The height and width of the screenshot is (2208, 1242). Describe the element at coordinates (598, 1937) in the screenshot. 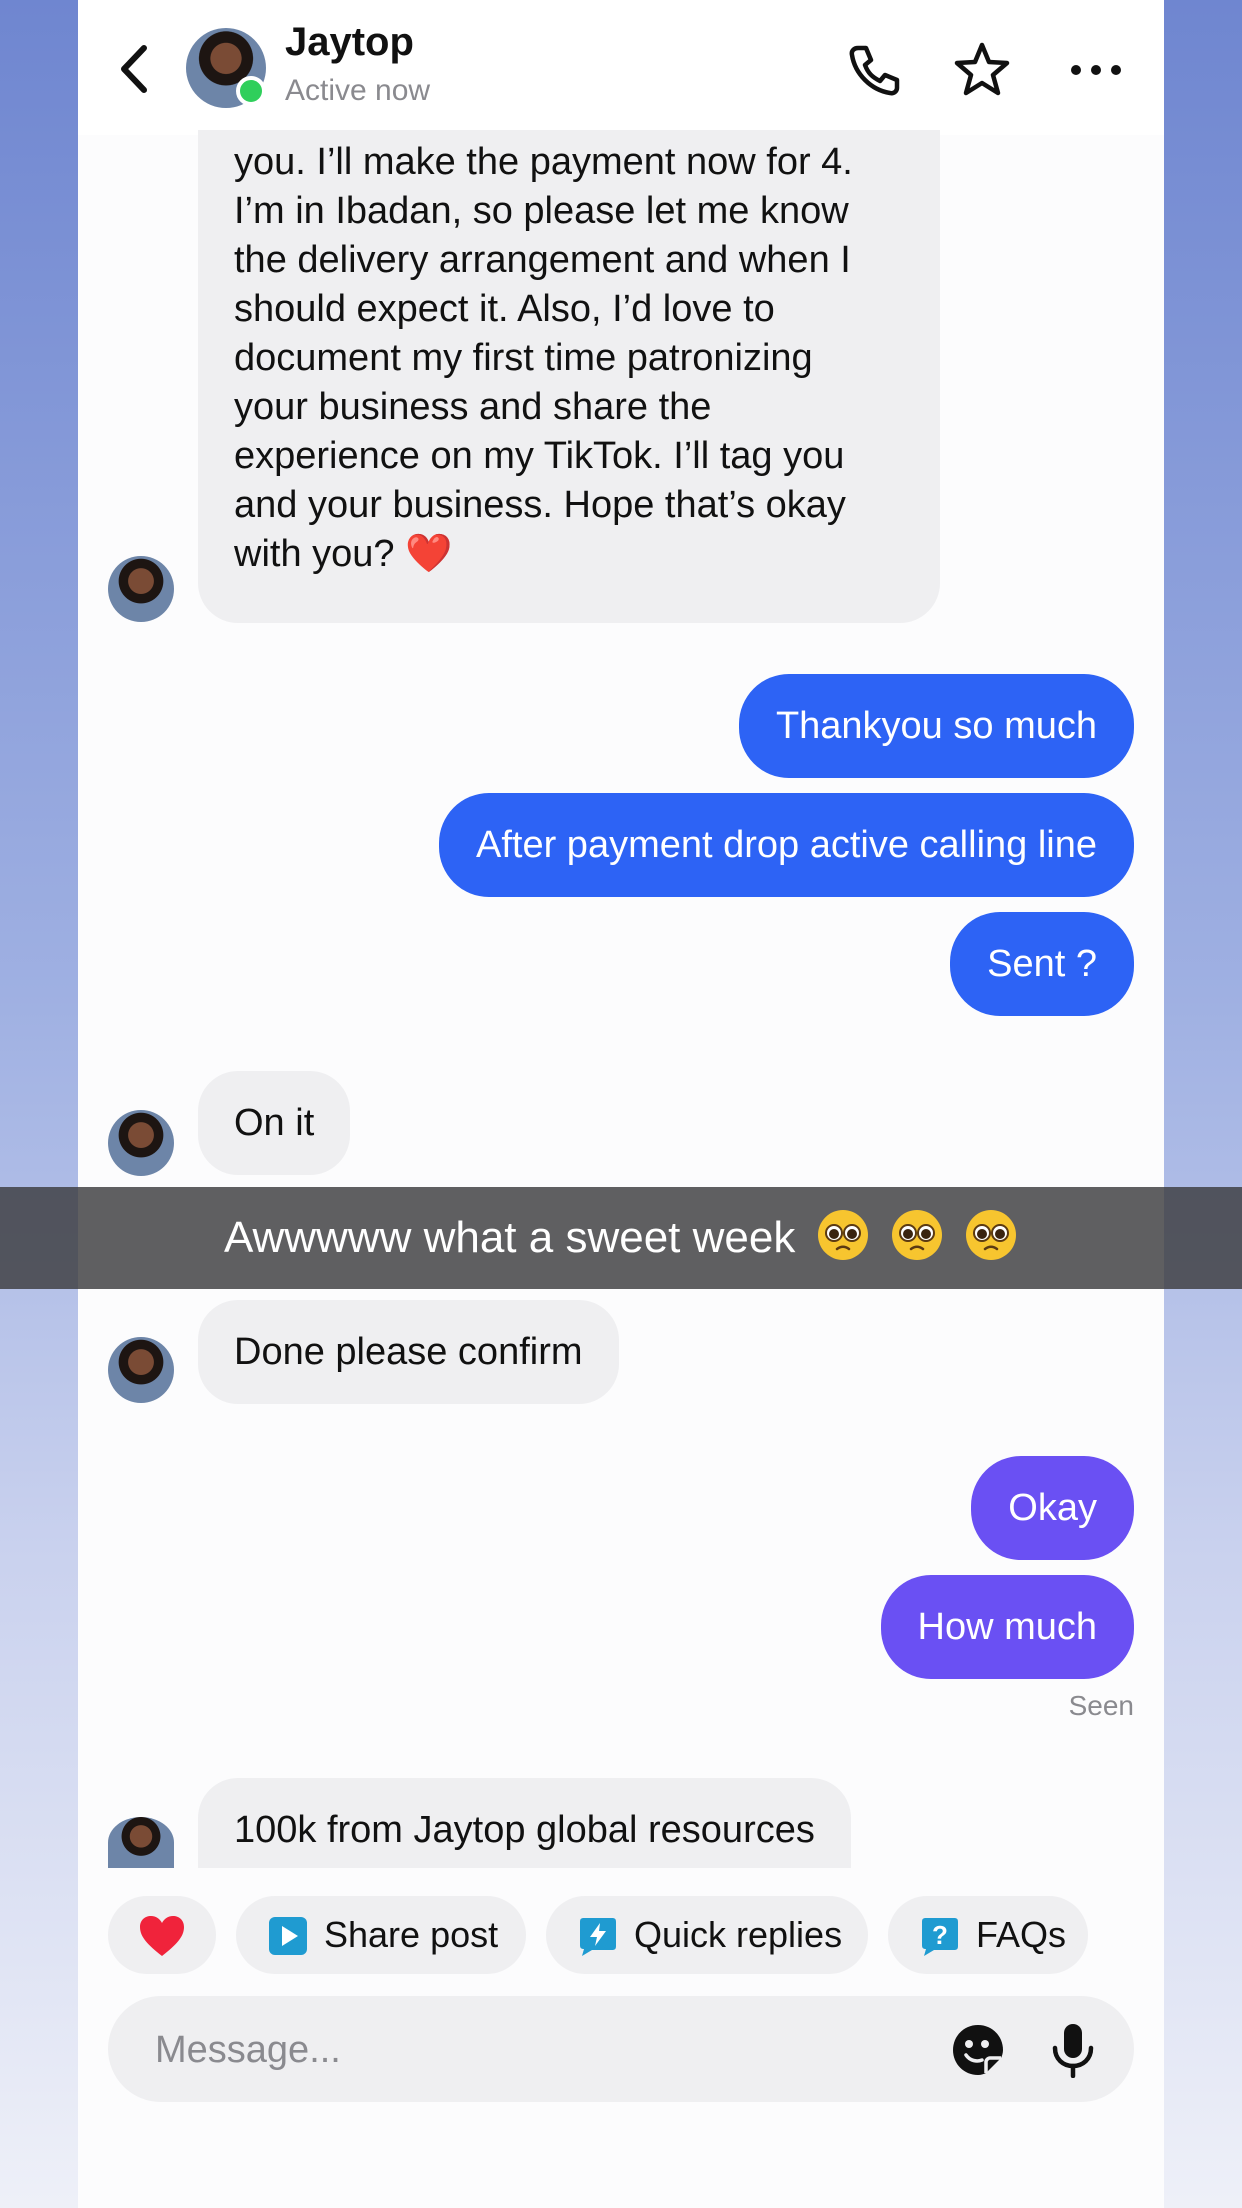

I see `quick-replies-icon` at that location.